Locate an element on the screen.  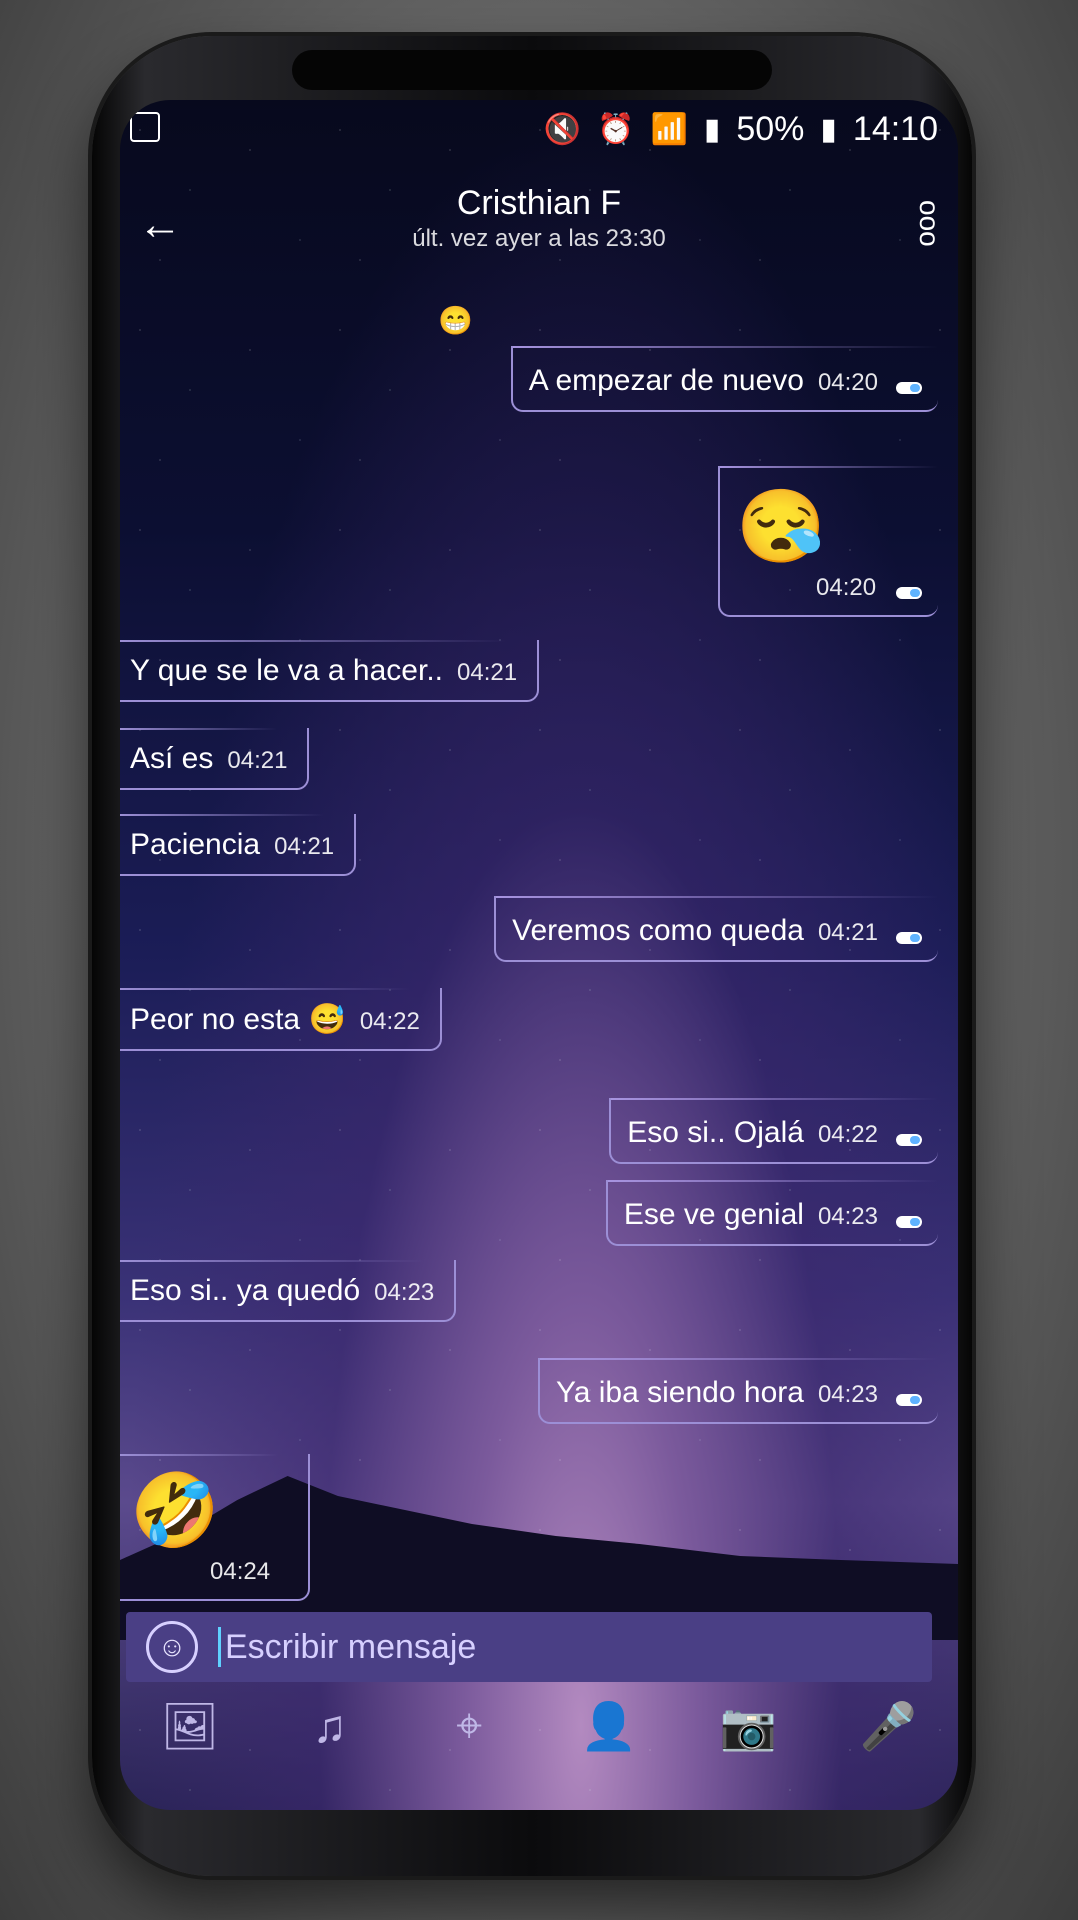
message-bubble-incoming: Eso si.. ya quedó 04:23 is located at coordinates (288, 1291).